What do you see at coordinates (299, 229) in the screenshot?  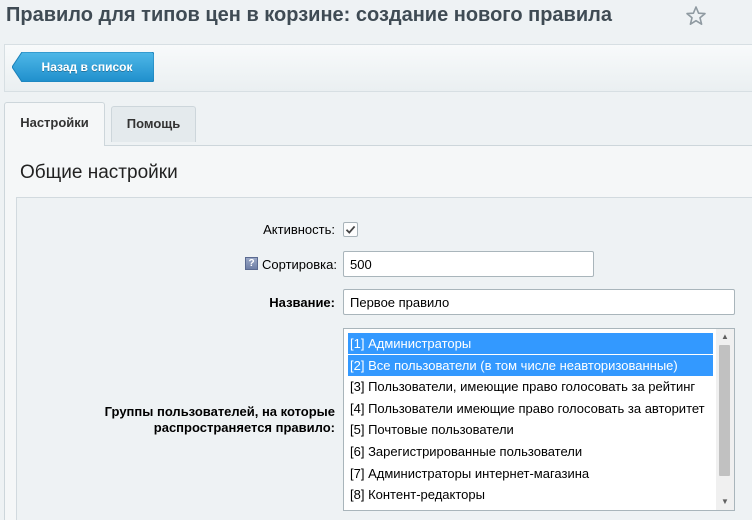 I see `active-label: Активность:` at bounding box center [299, 229].